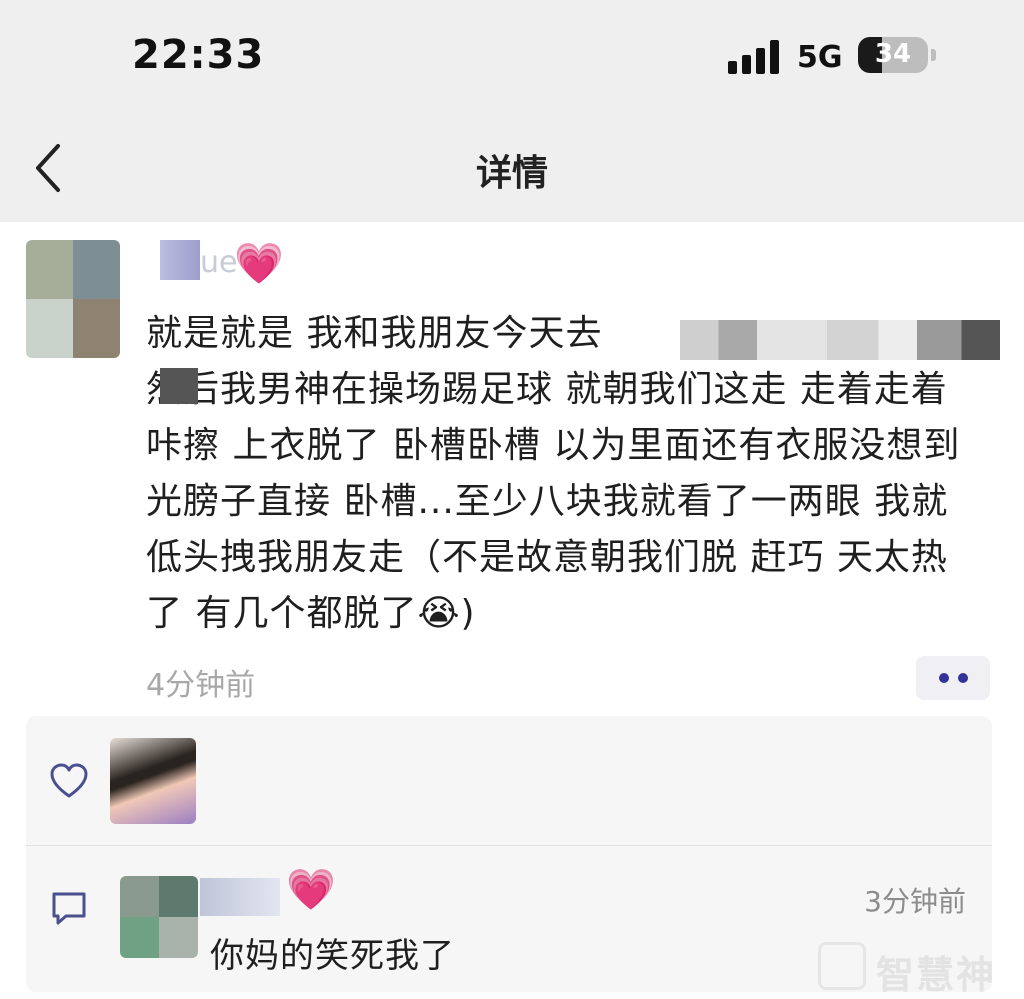 The image size is (1024, 999). What do you see at coordinates (509, 845) in the screenshot?
I see `divider` at bounding box center [509, 845].